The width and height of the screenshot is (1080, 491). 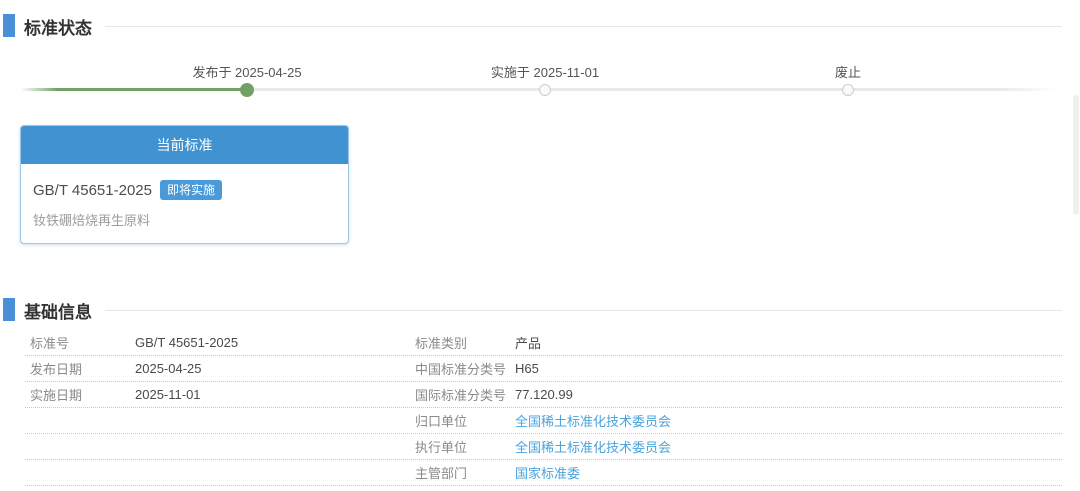 What do you see at coordinates (543, 369) in the screenshot?
I see `table-row: 发布日期 2025-04-25 中国标准分类号 H65` at bounding box center [543, 369].